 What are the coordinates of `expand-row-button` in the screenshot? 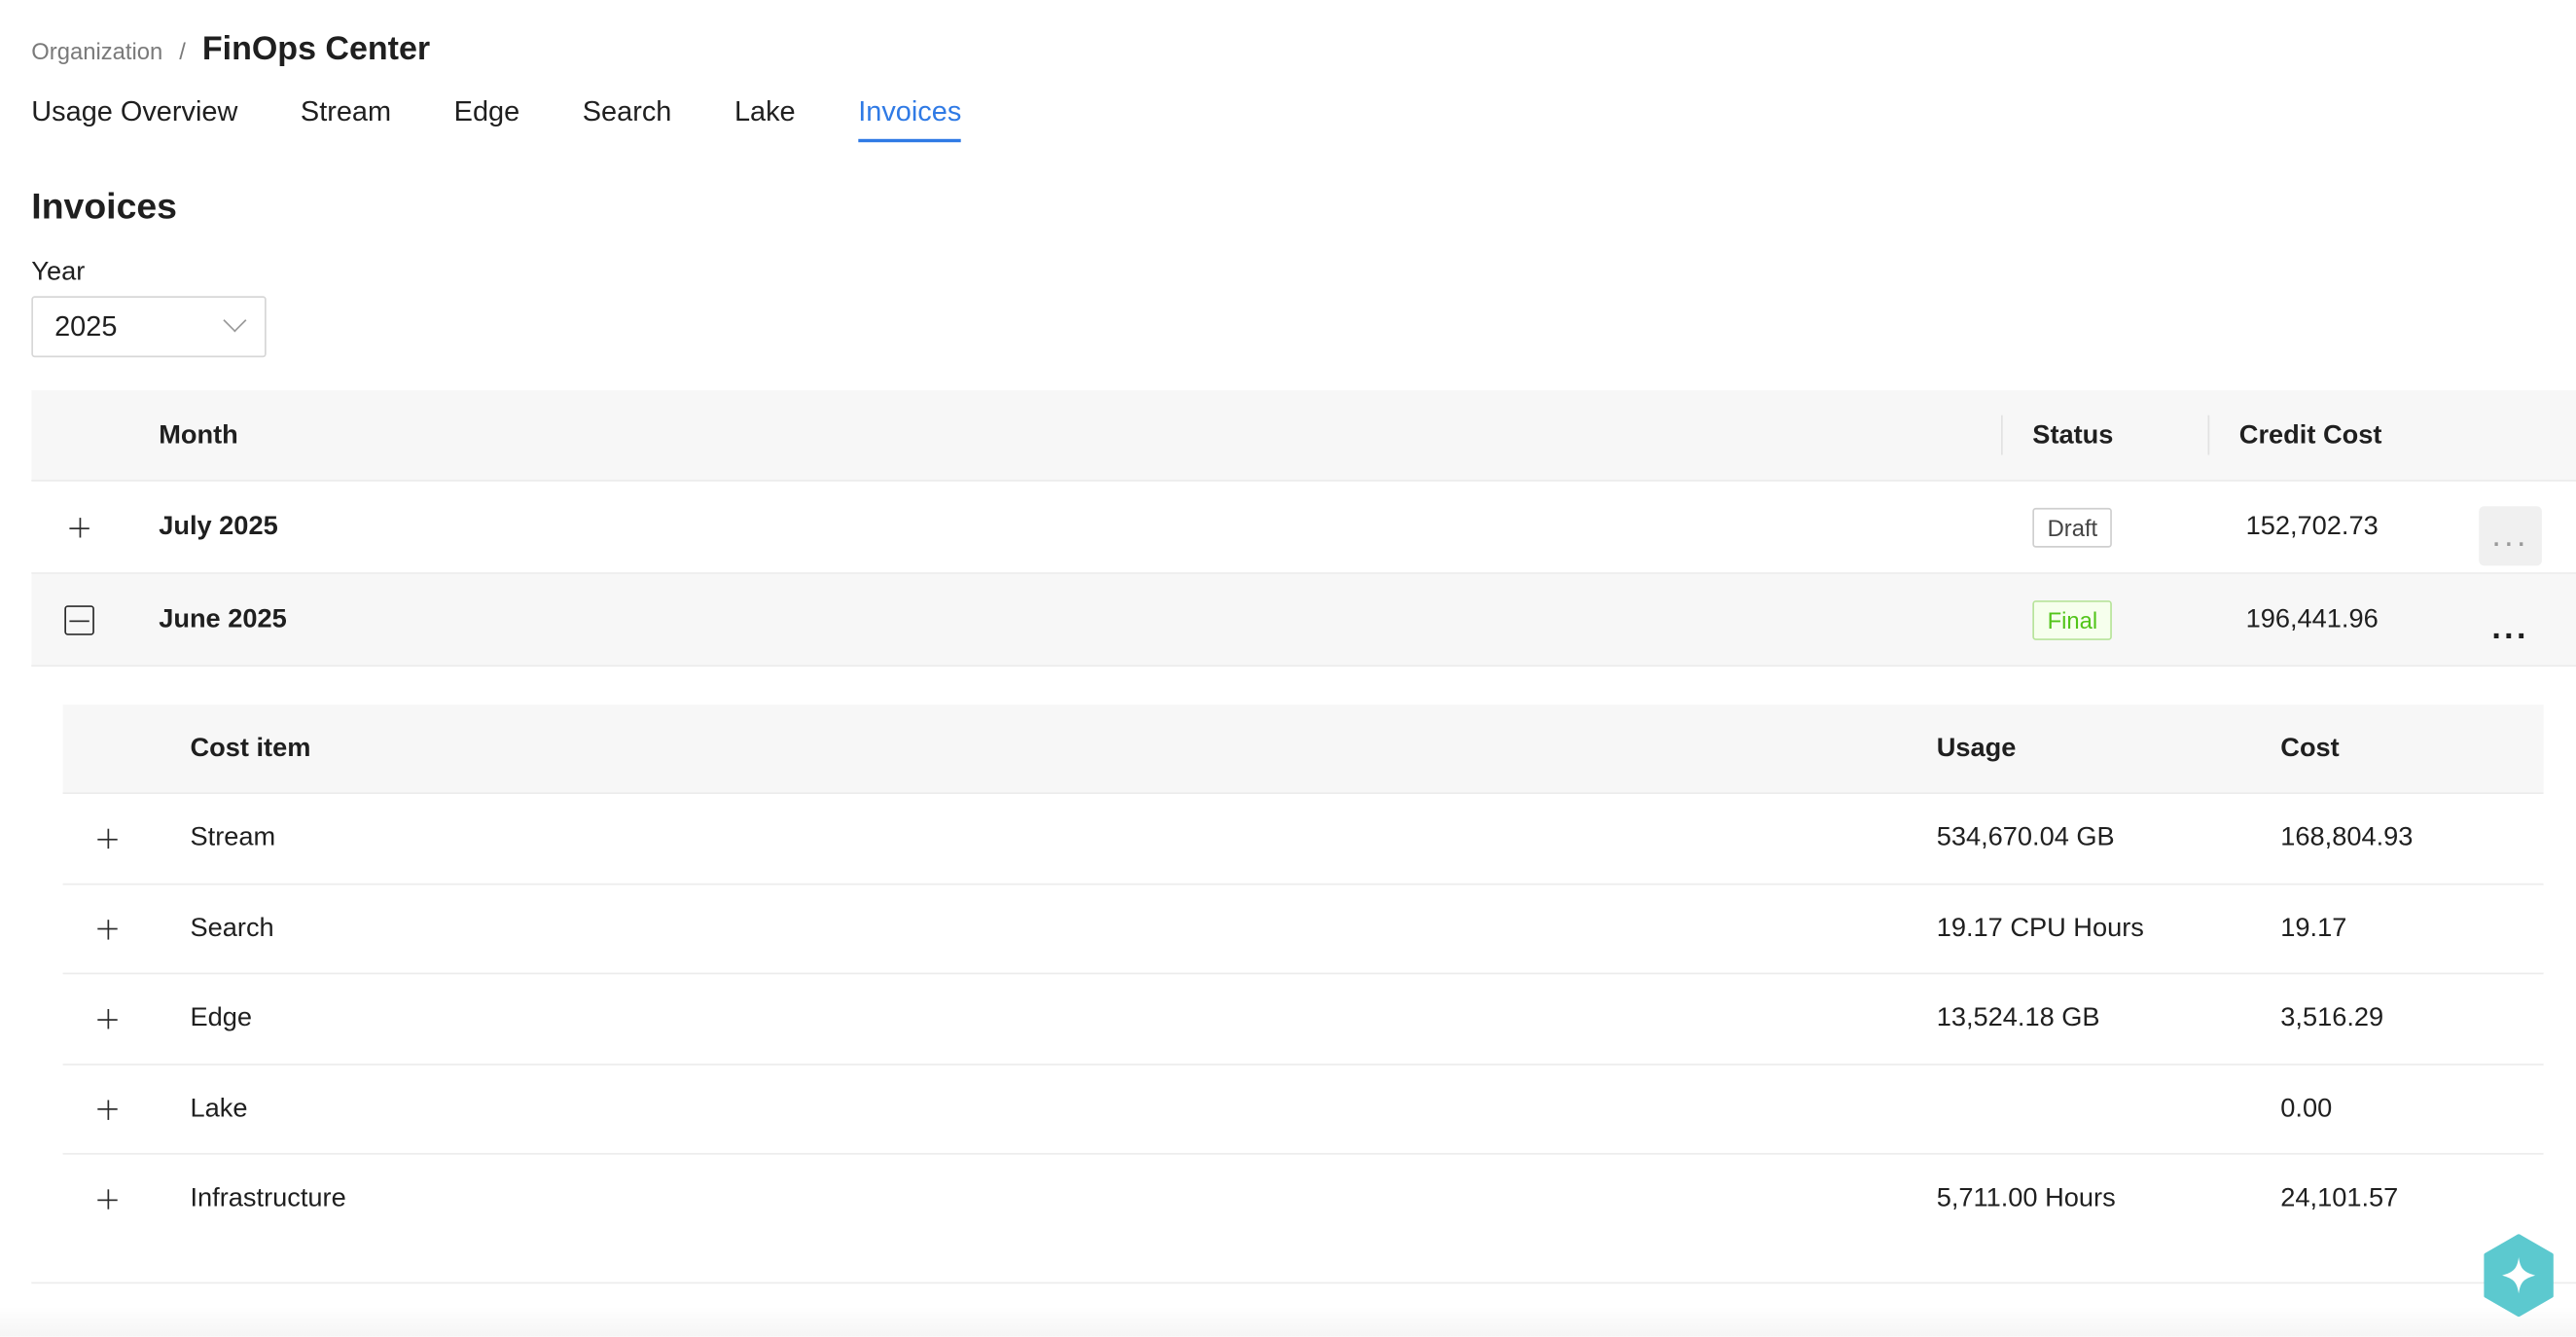 It's located at (79, 528).